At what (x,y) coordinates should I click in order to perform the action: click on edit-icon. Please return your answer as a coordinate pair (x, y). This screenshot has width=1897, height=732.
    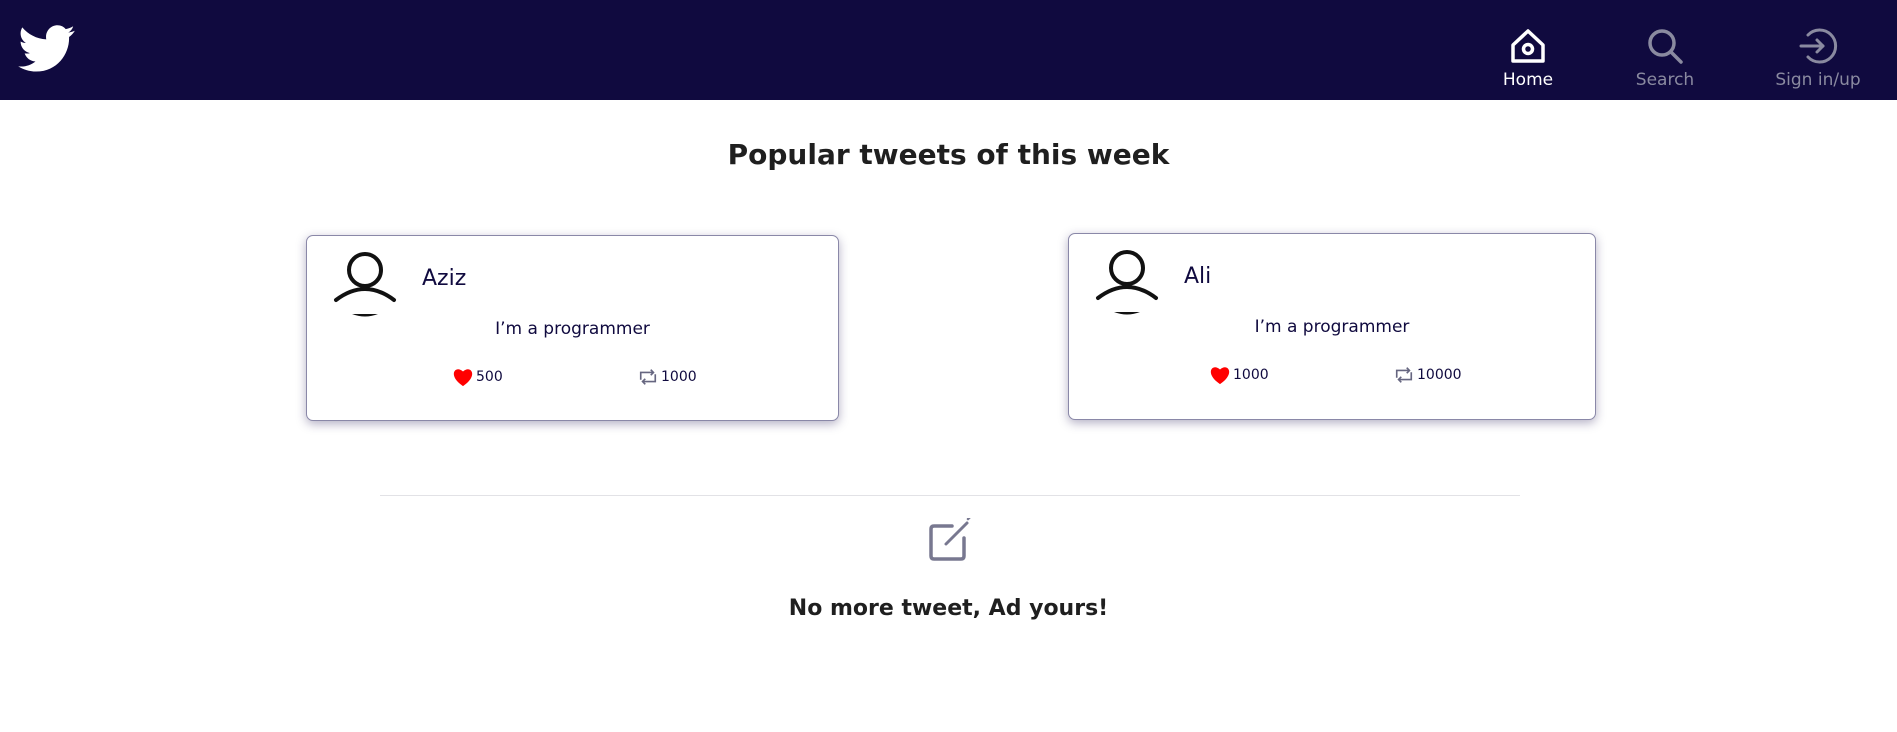
    Looking at the image, I should click on (950, 540).